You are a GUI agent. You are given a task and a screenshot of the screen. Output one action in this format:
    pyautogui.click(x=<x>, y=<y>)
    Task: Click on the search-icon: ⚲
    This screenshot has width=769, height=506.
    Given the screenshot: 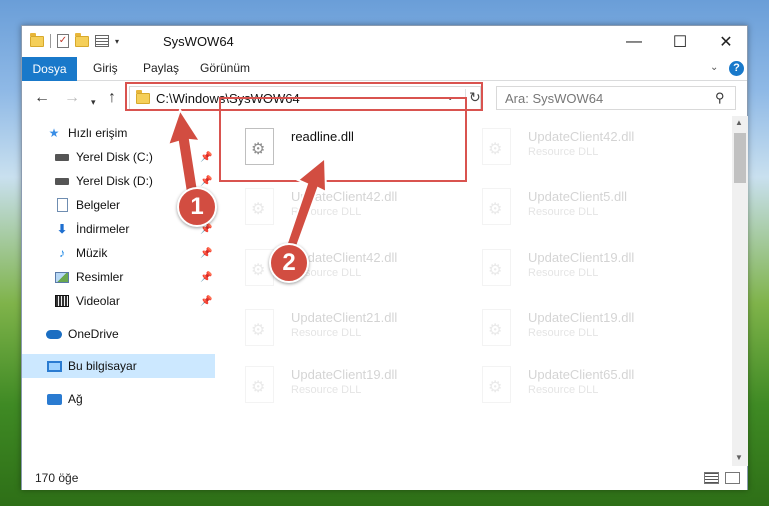 What is the action you would take?
    pyautogui.click(x=720, y=98)
    